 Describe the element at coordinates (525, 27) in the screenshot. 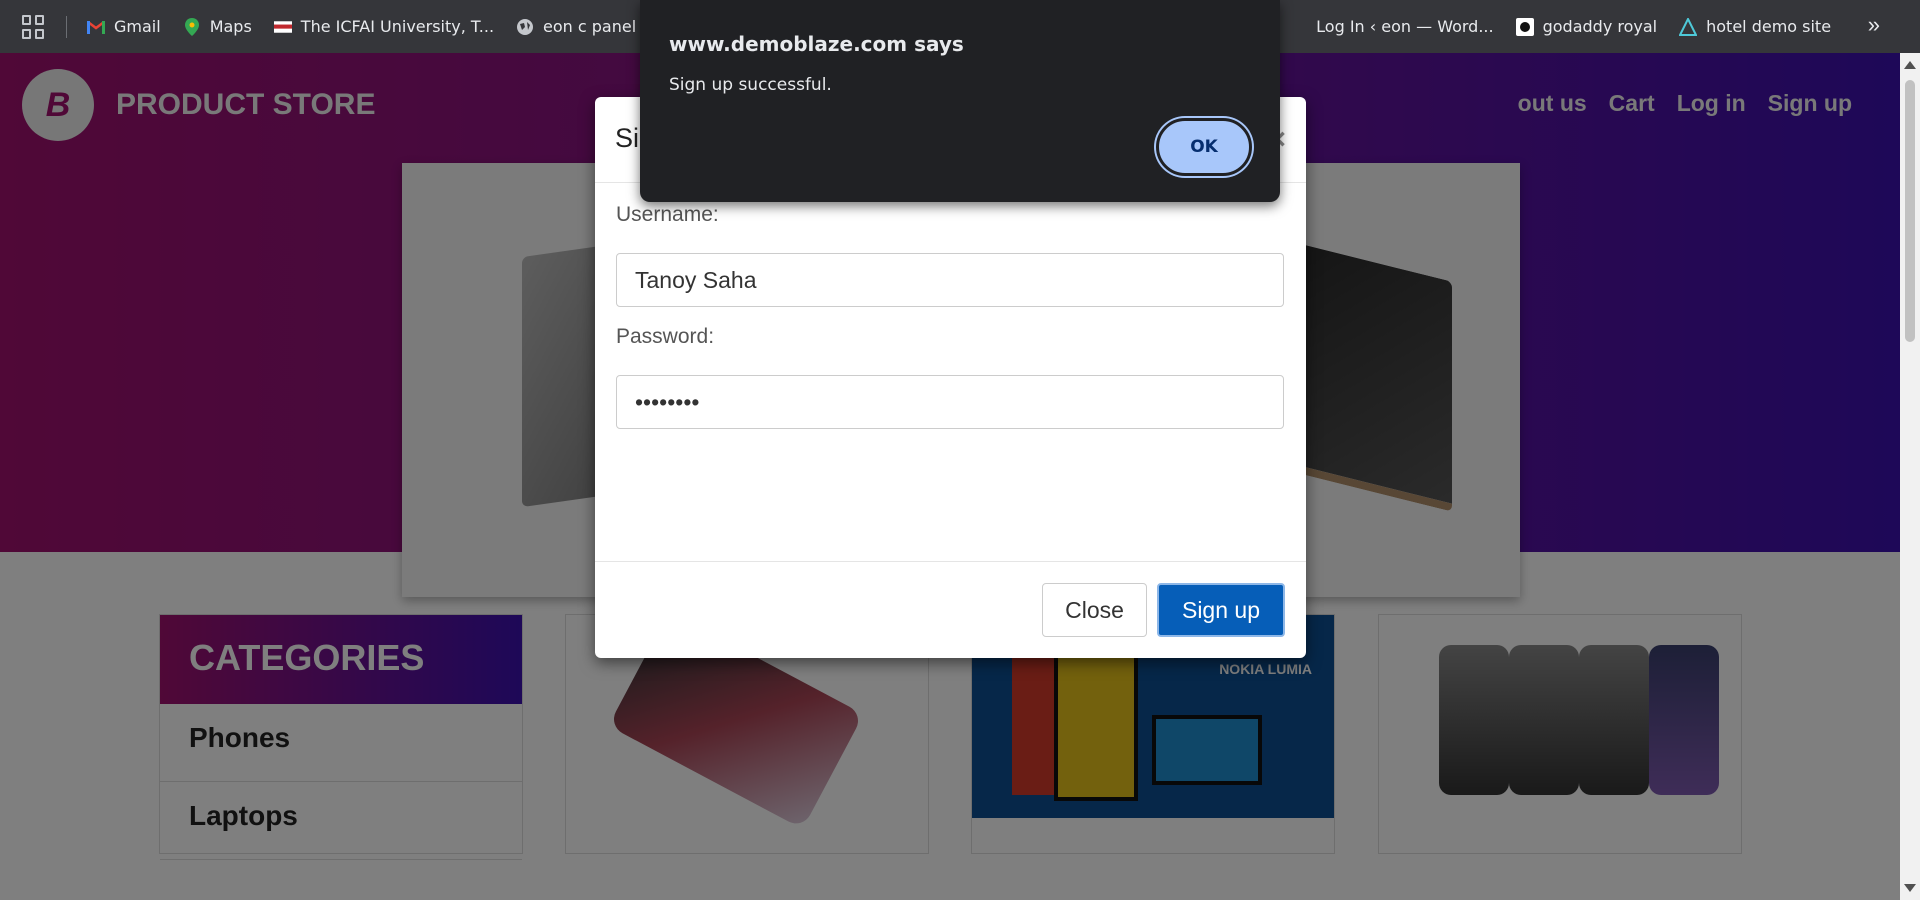

I see `globe-icon` at that location.